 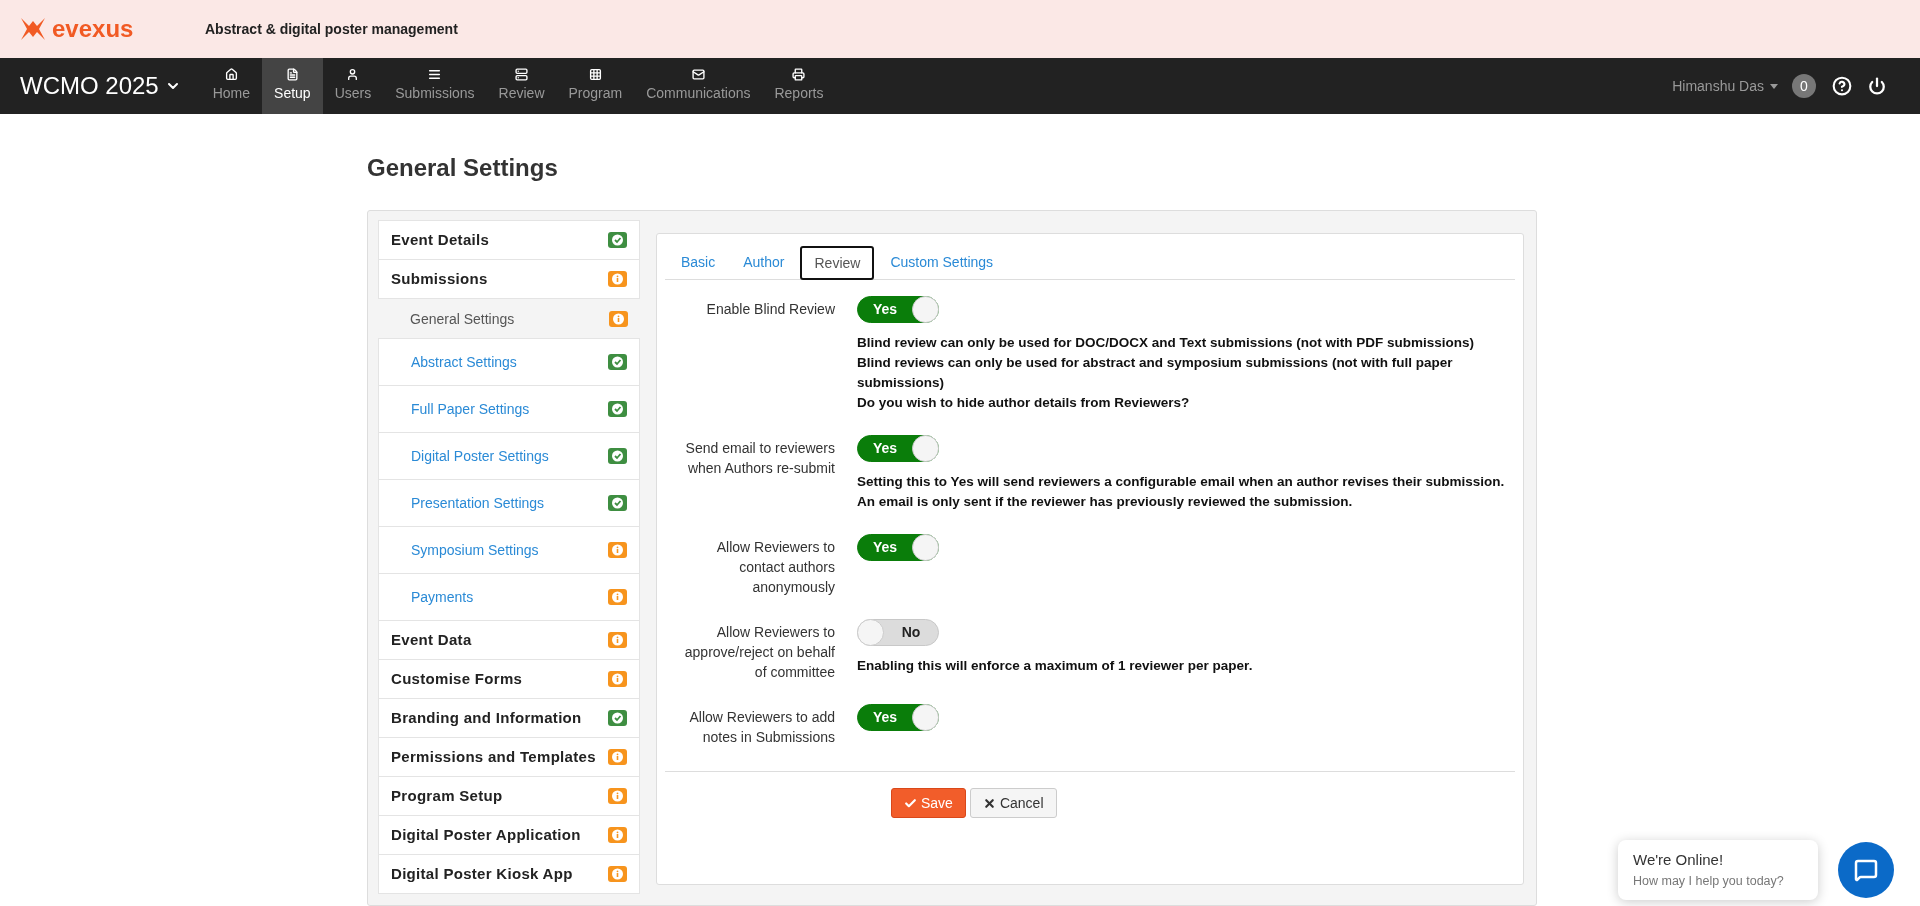 What do you see at coordinates (435, 86) in the screenshot?
I see `nav-tab: Submissions` at bounding box center [435, 86].